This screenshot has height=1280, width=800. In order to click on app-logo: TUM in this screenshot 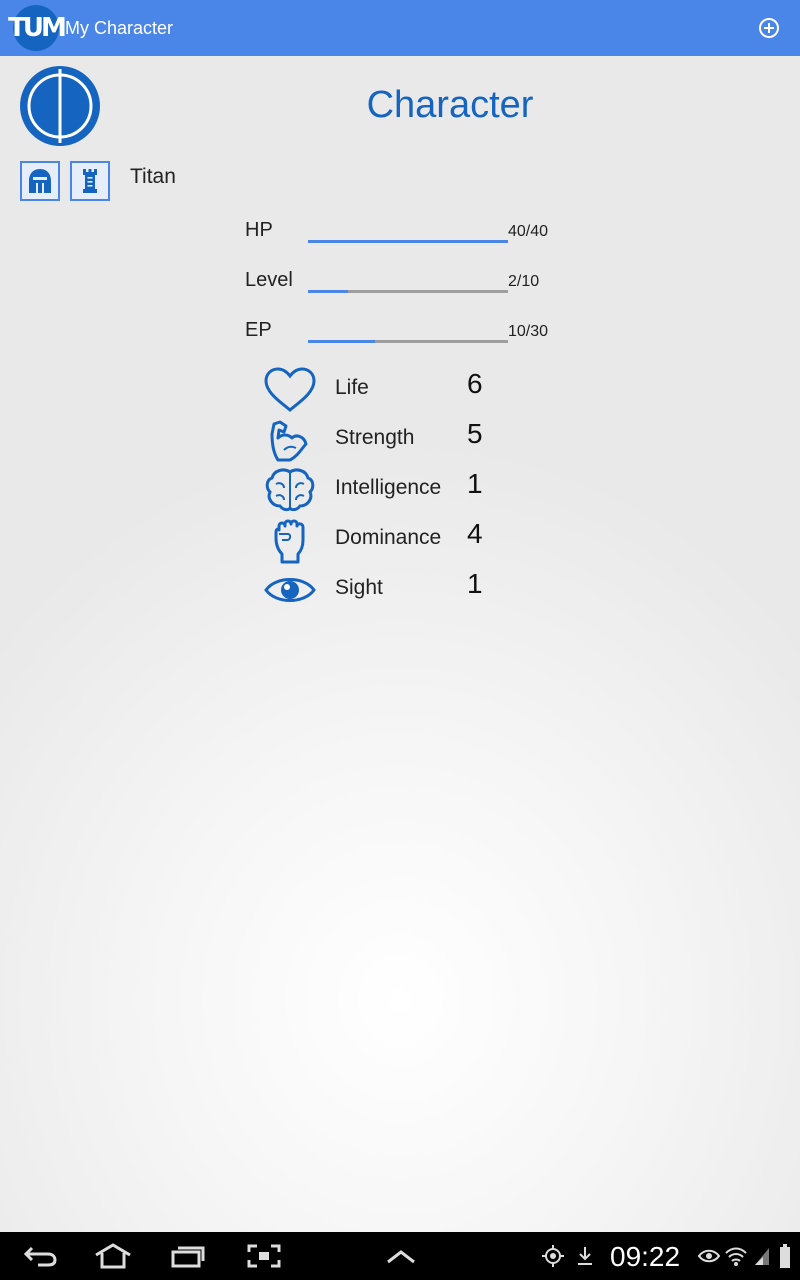, I will do `click(37, 28)`.